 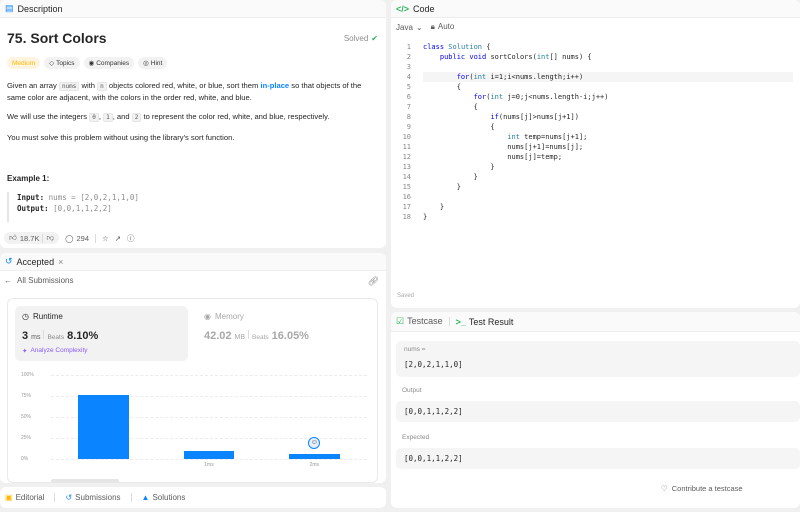 What do you see at coordinates (35, 261) in the screenshot?
I see `accepted-tab-label: Accepted` at bounding box center [35, 261].